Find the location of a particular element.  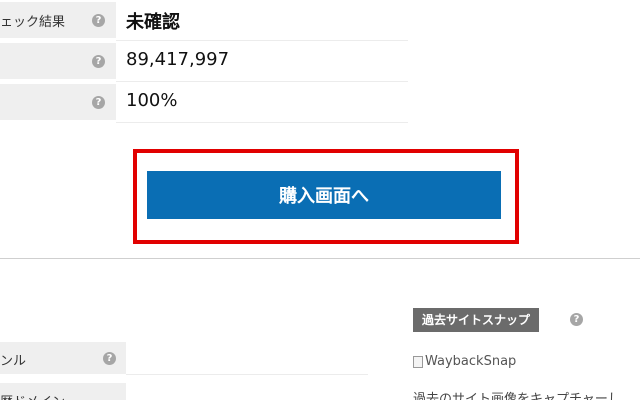

info-row-check-result: ェック結果 ? 未確認 is located at coordinates (204, 21).